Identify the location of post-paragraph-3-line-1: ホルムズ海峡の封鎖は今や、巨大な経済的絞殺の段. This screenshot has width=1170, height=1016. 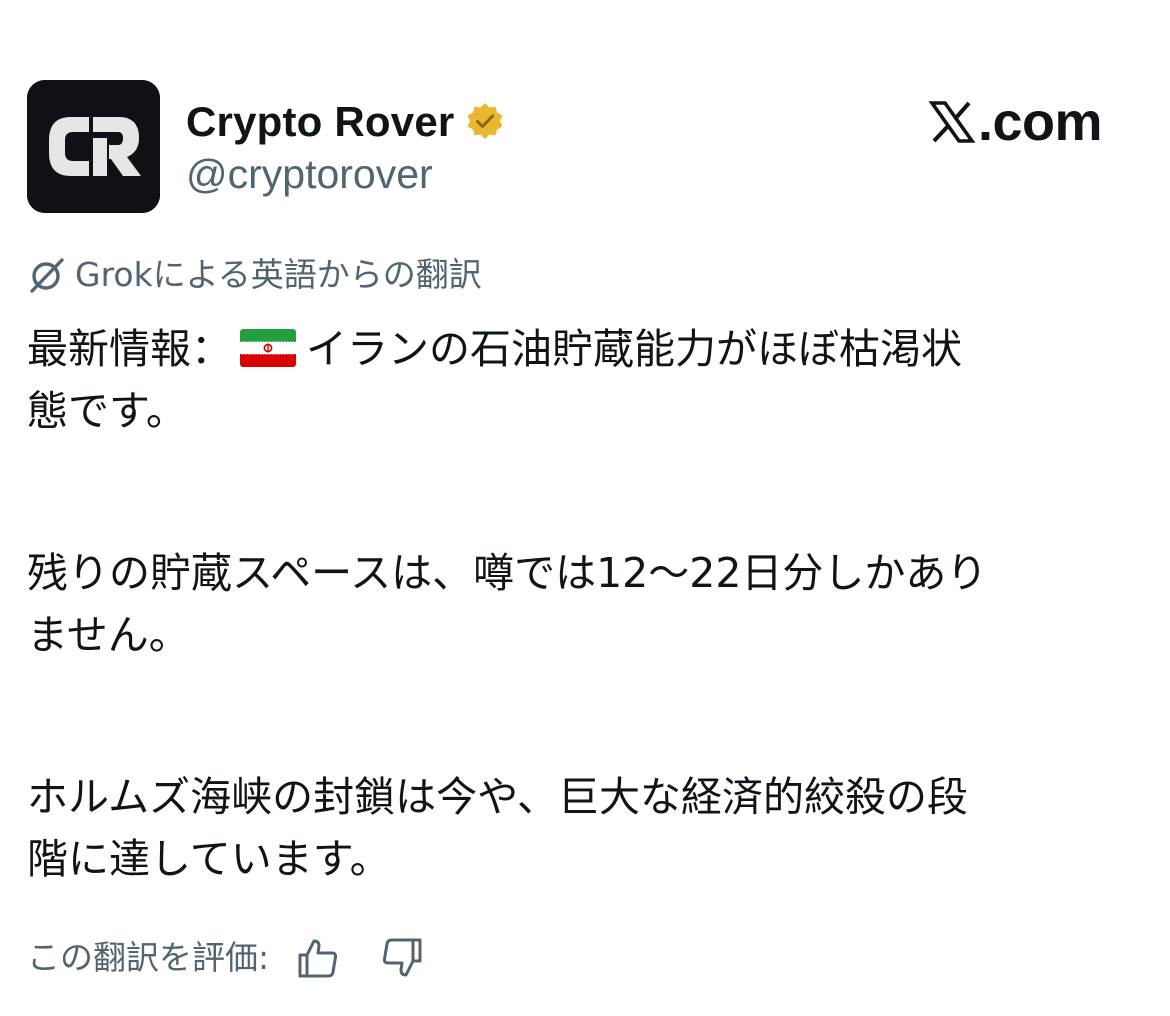
(497, 797).